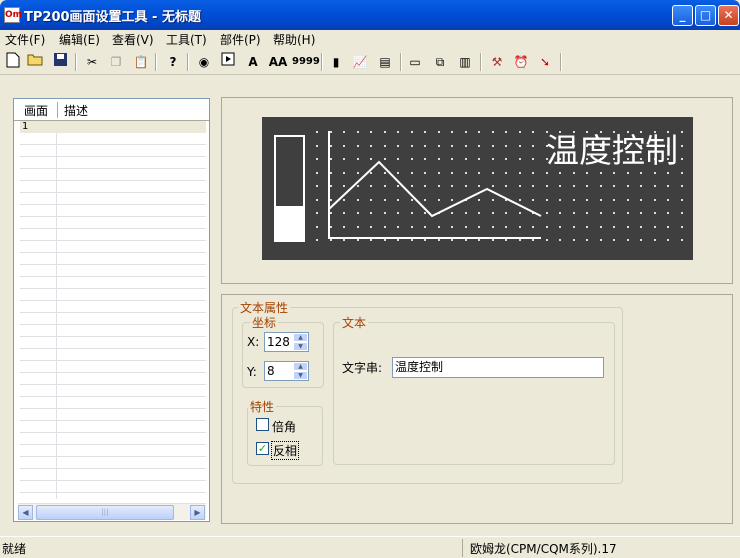  What do you see at coordinates (306, 62) in the screenshot?
I see `numeric-display-icon: 9999` at bounding box center [306, 62].